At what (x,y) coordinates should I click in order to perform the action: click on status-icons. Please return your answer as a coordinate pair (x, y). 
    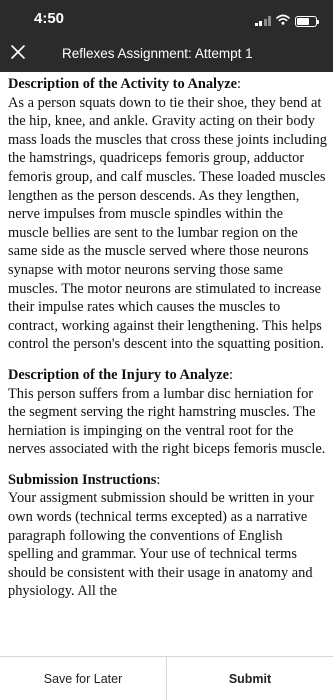
    Looking at the image, I should click on (286, 21).